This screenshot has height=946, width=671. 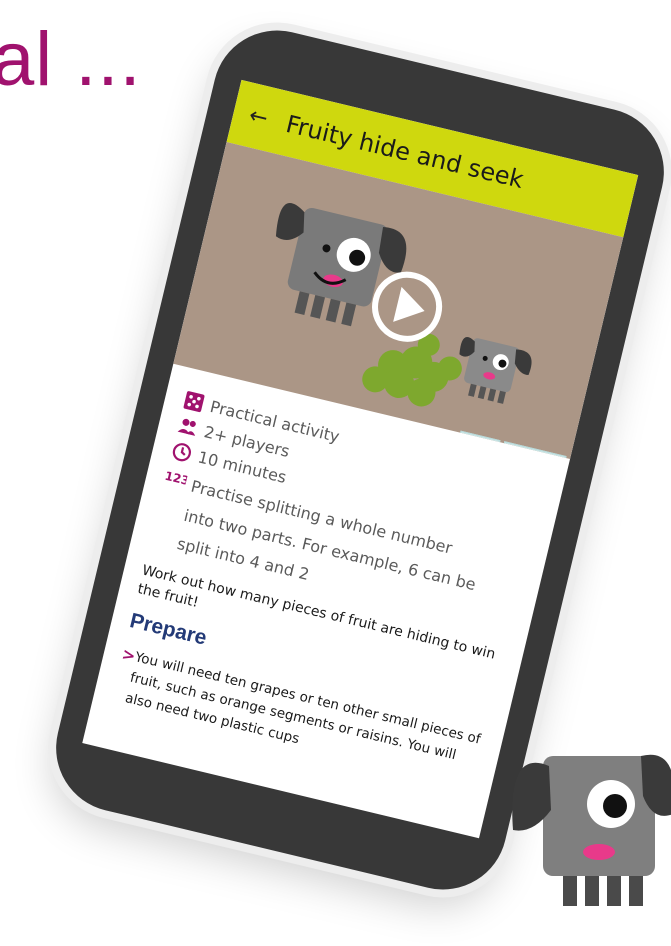 I want to click on dice-icon, so click(x=194, y=402).